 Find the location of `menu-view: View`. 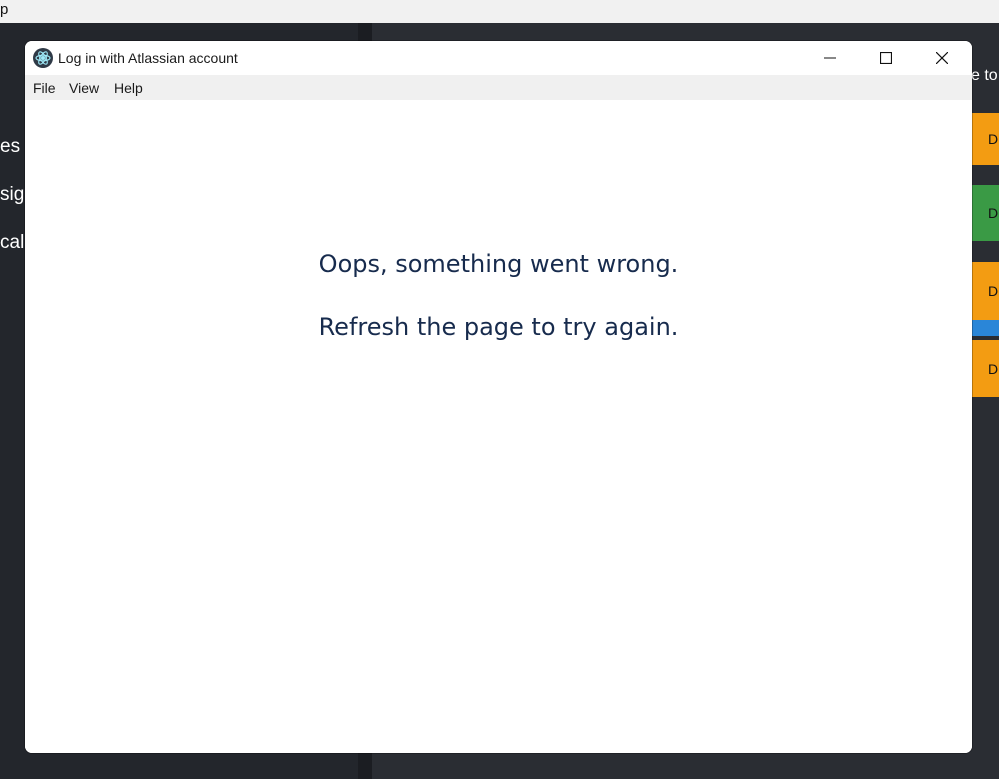

menu-view: View is located at coordinates (84, 88).